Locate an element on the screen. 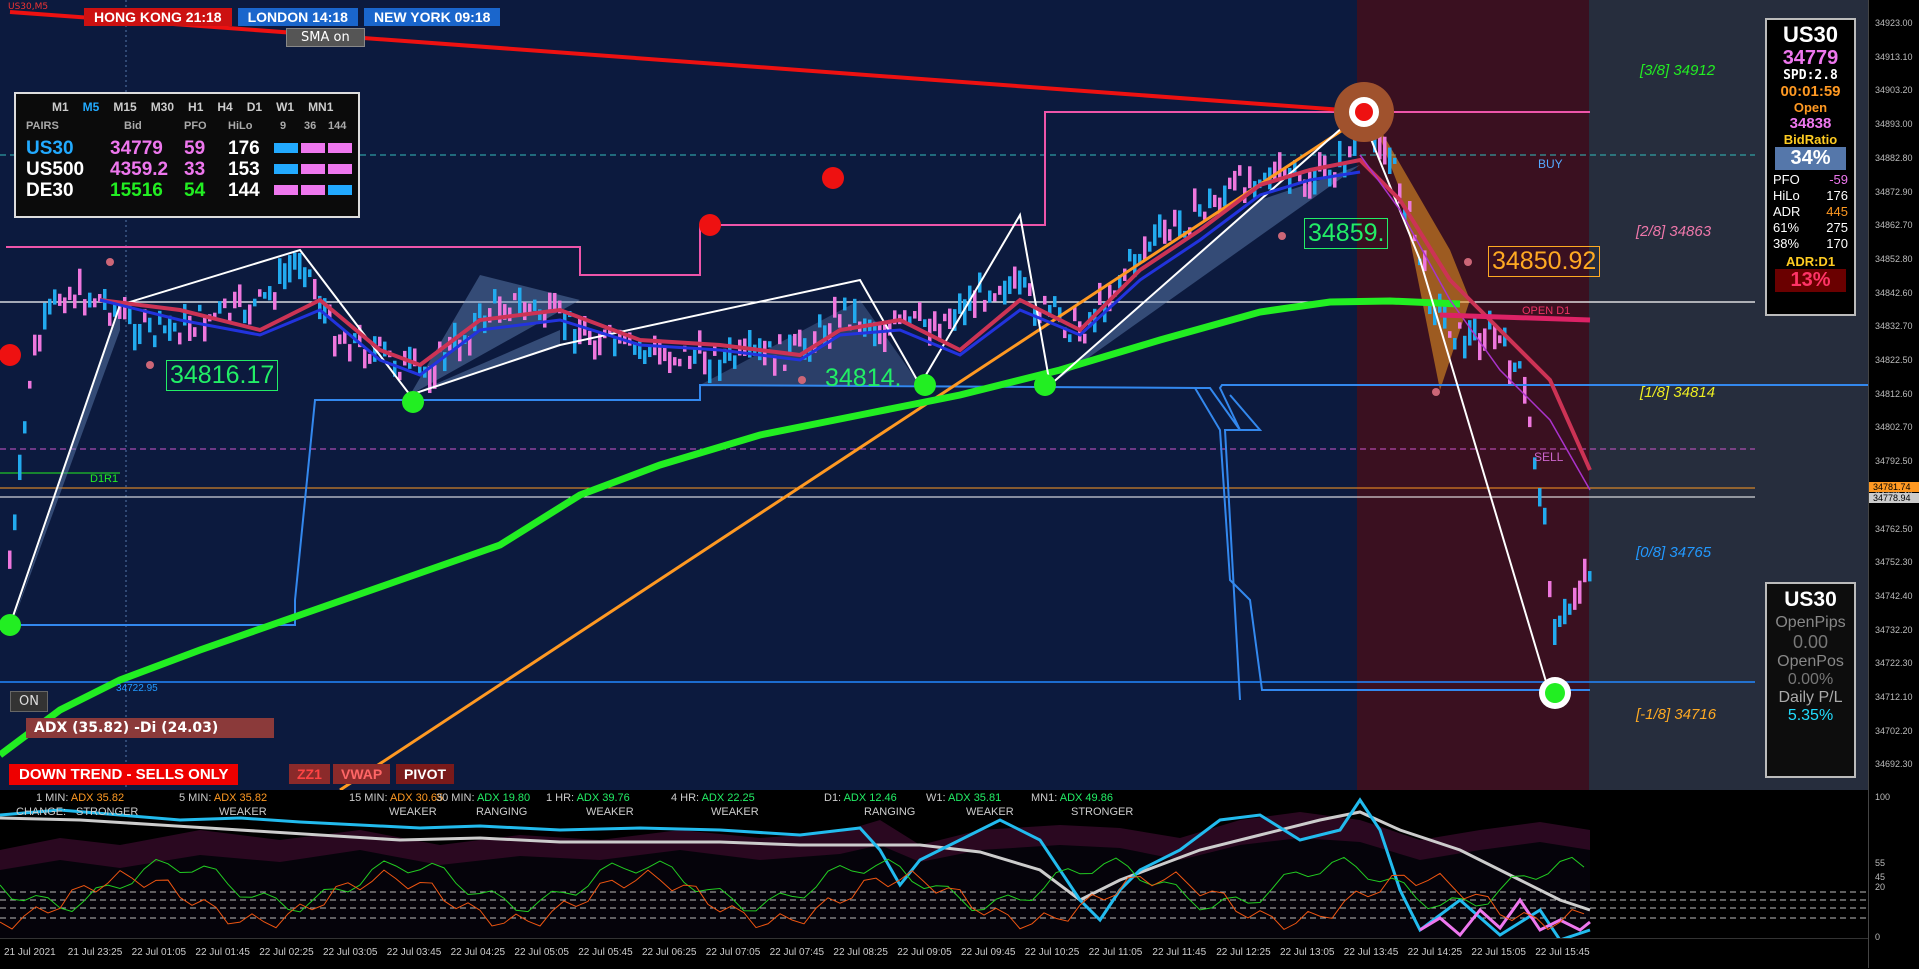 Image resolution: width=1919 pixels, height=969 pixels. small-pivot-dot is located at coordinates (150, 365).